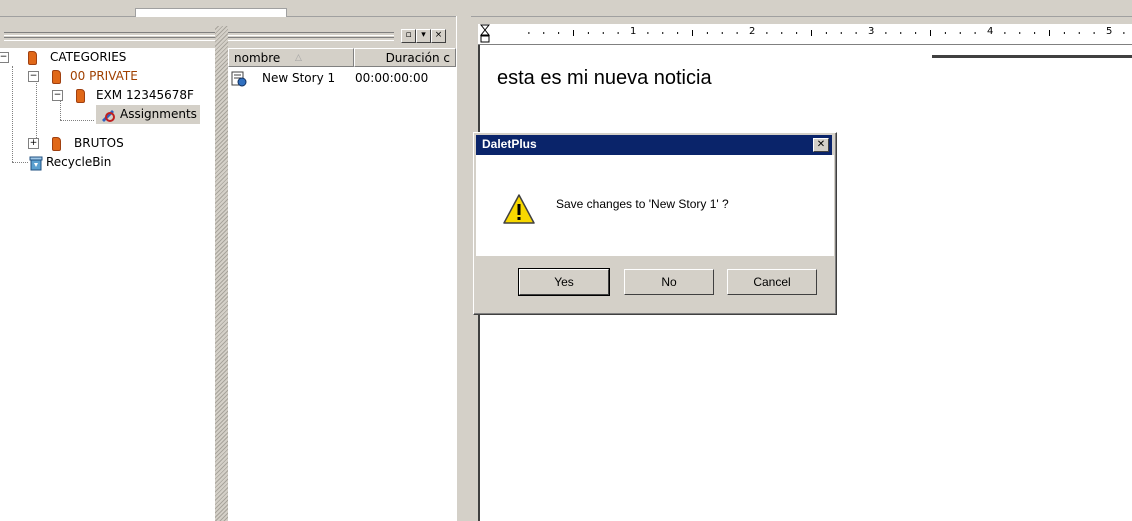  What do you see at coordinates (1109, 31) in the screenshot?
I see `ruler-number: 5` at bounding box center [1109, 31].